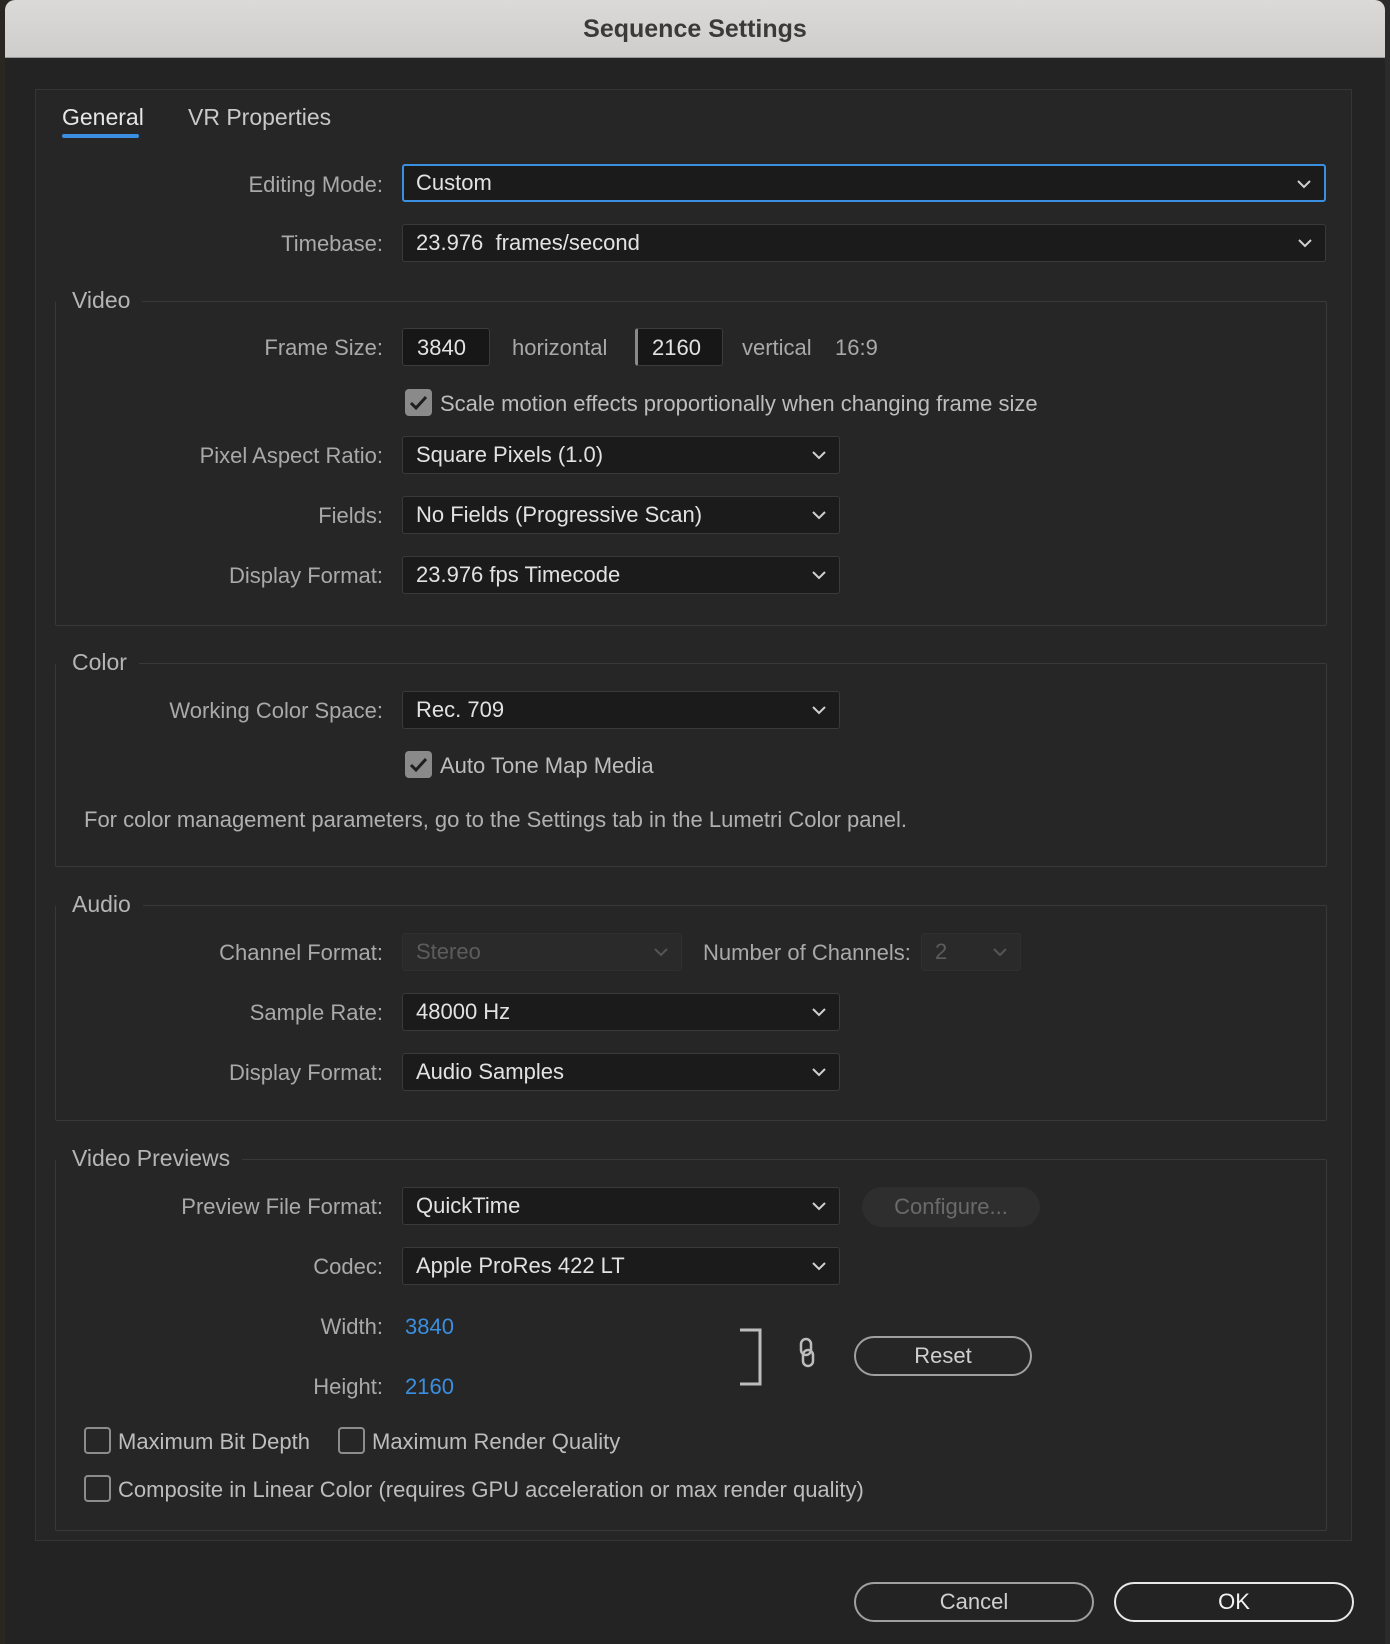 The image size is (1390, 1644). What do you see at coordinates (305, 575) in the screenshot?
I see `video-display-format-label: Display Format:` at bounding box center [305, 575].